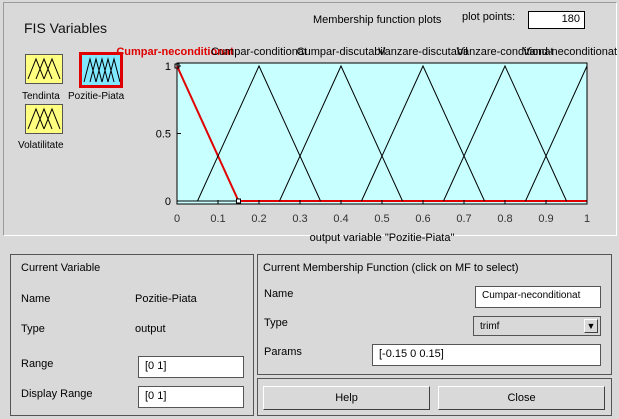  What do you see at coordinates (191, 367) in the screenshot?
I see `range-input: [0 1]` at bounding box center [191, 367].